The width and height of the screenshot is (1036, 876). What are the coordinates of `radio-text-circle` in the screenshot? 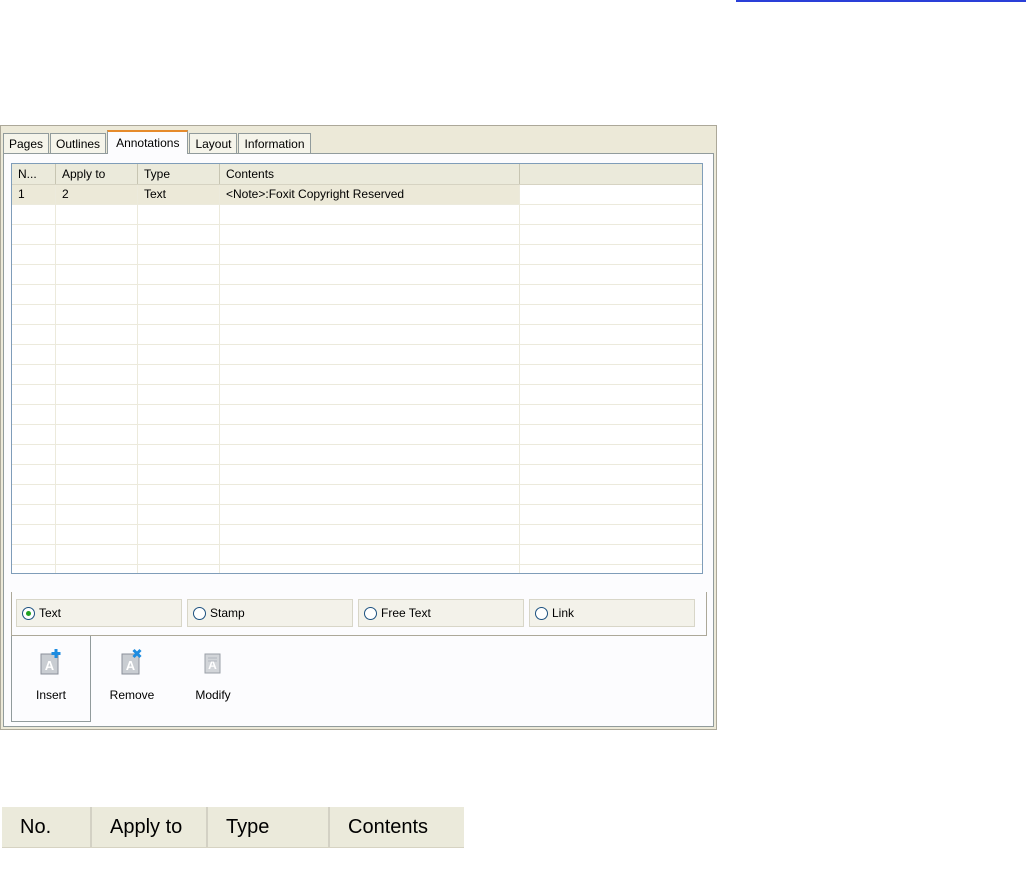 It's located at (28, 613).